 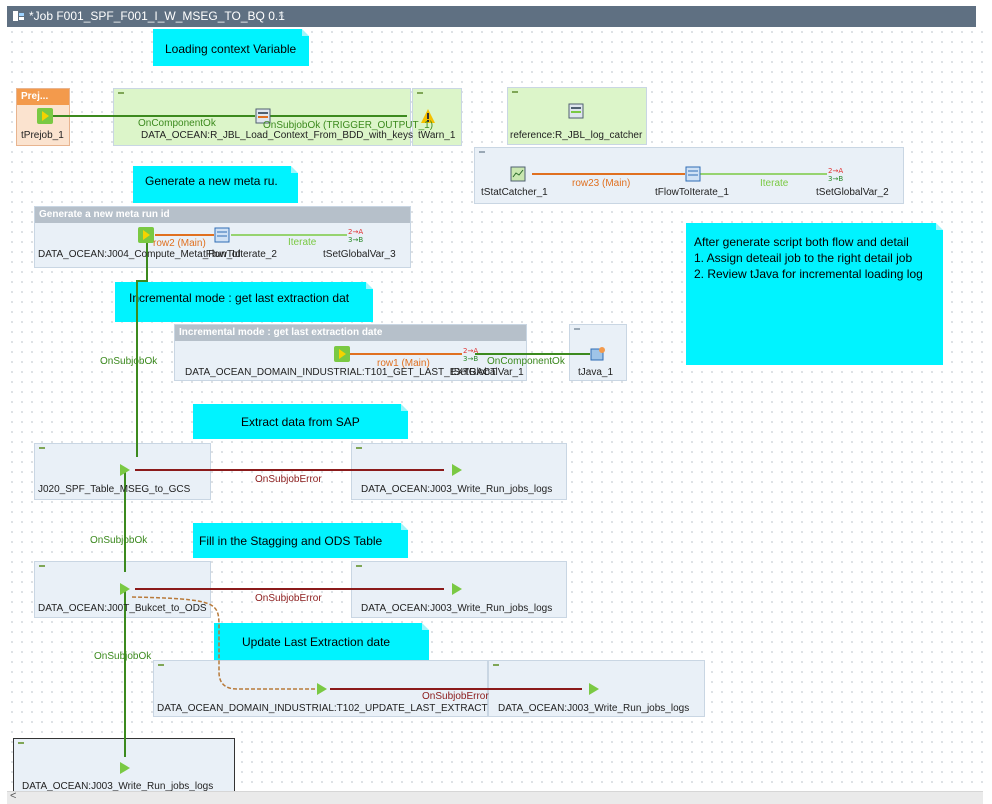 What do you see at coordinates (240, 254) in the screenshot?
I see `component-label: tFlowToIterate_2` at bounding box center [240, 254].